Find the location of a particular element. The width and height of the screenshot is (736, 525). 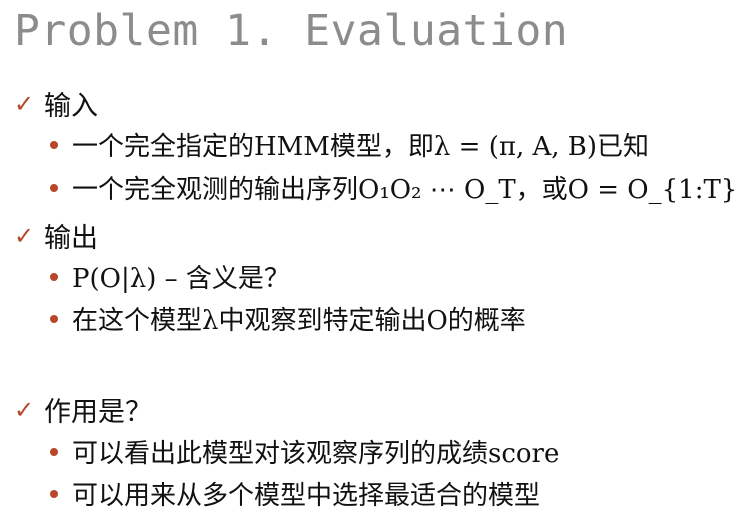

bullet-item: P(O|λ) – 含义是？ is located at coordinates (169, 276).